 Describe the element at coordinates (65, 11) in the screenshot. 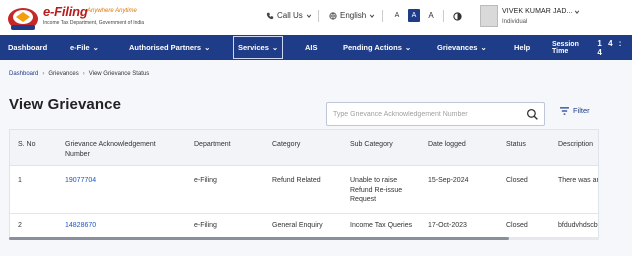

I see `logo-title: e-Filing` at that location.